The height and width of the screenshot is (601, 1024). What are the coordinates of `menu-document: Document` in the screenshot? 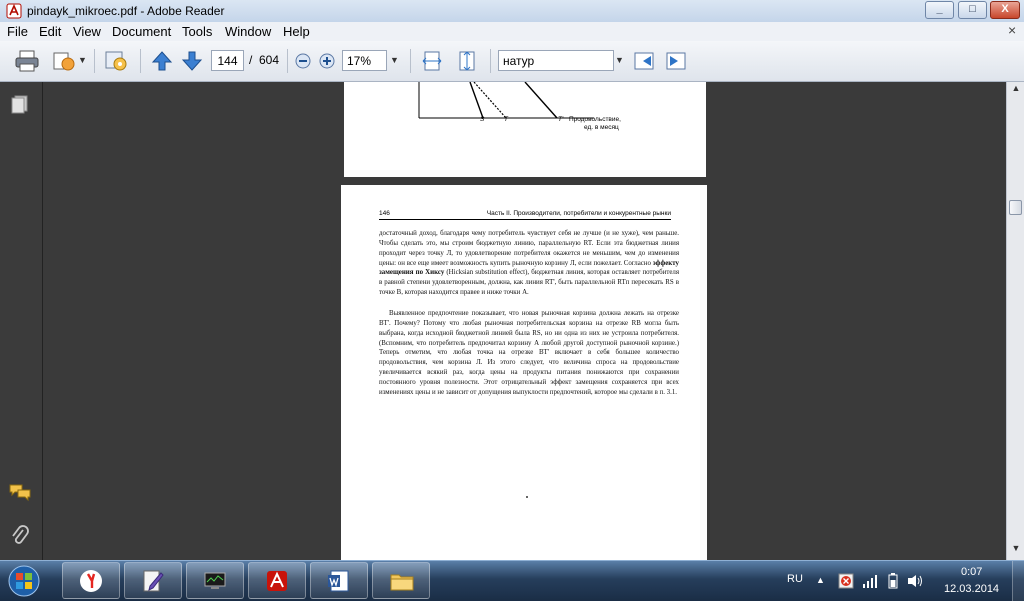 It's located at (141, 31).